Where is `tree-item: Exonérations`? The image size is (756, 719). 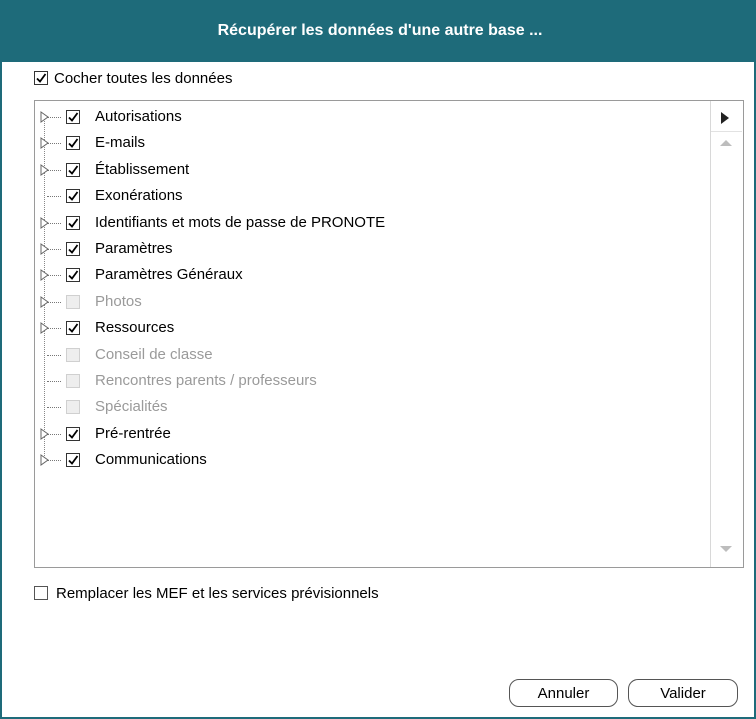
tree-item: Exonérations is located at coordinates (370, 196).